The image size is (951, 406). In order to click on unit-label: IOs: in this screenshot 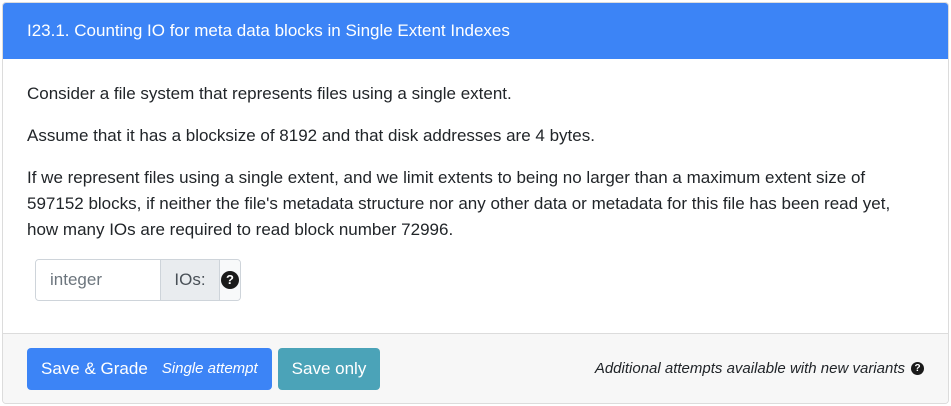, I will do `click(190, 280)`.